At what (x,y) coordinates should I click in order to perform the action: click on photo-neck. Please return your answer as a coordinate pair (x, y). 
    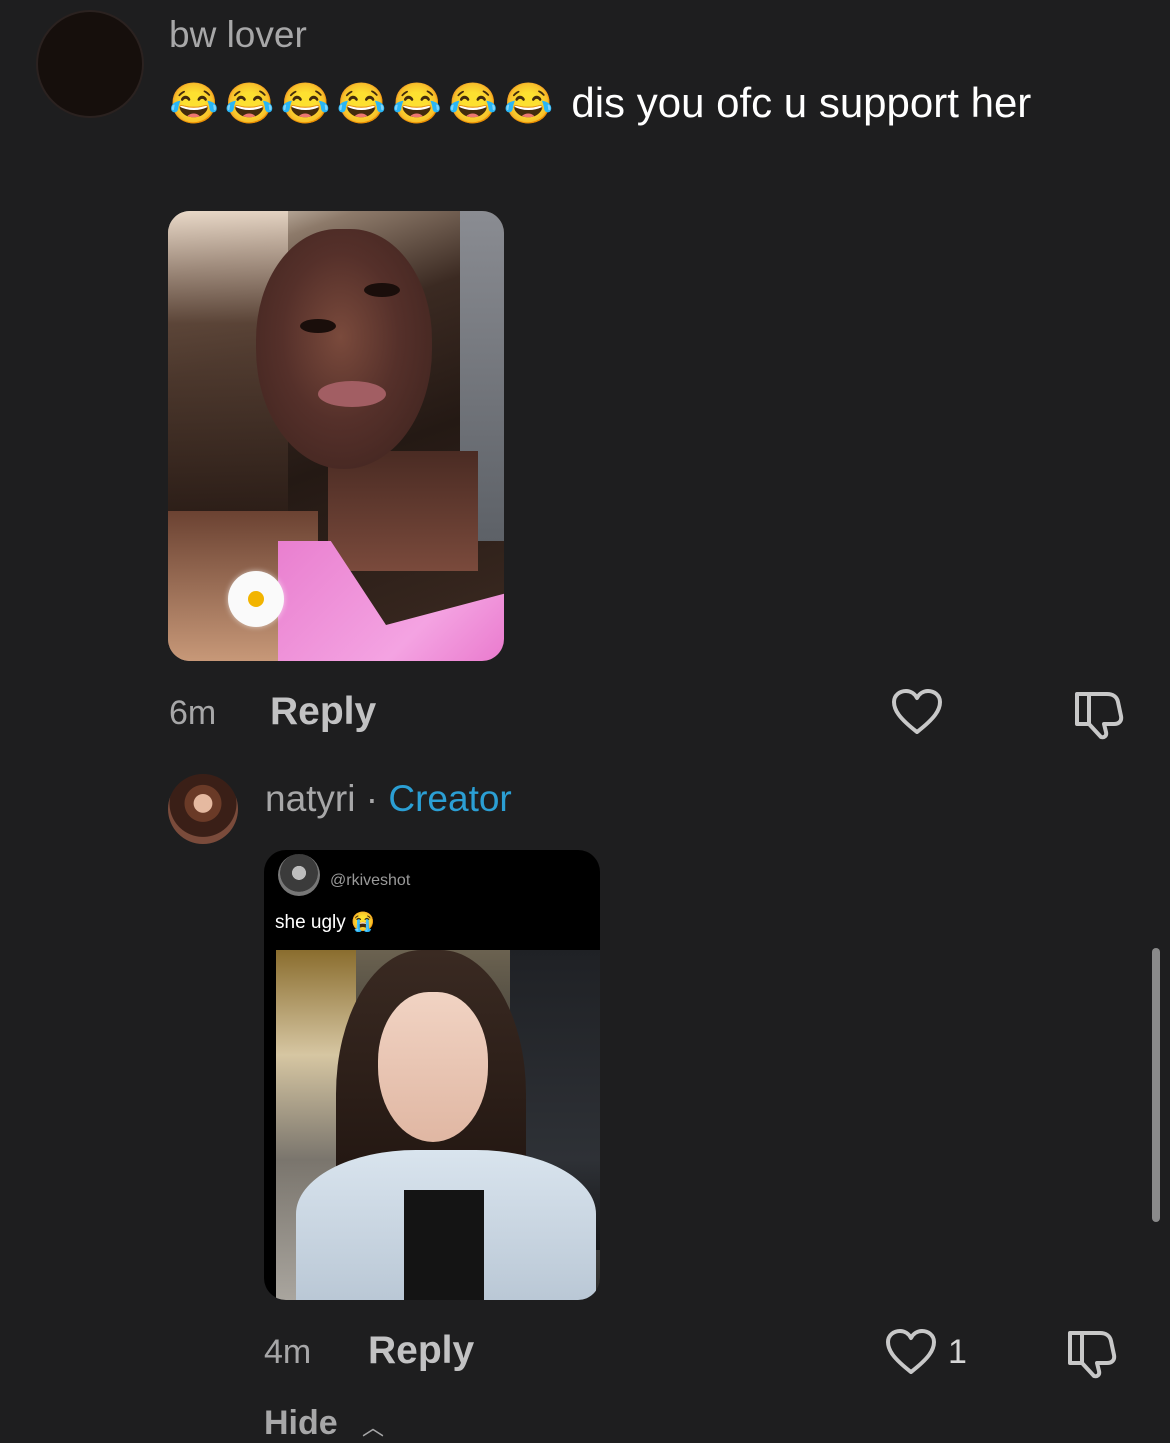
    Looking at the image, I should click on (403, 511).